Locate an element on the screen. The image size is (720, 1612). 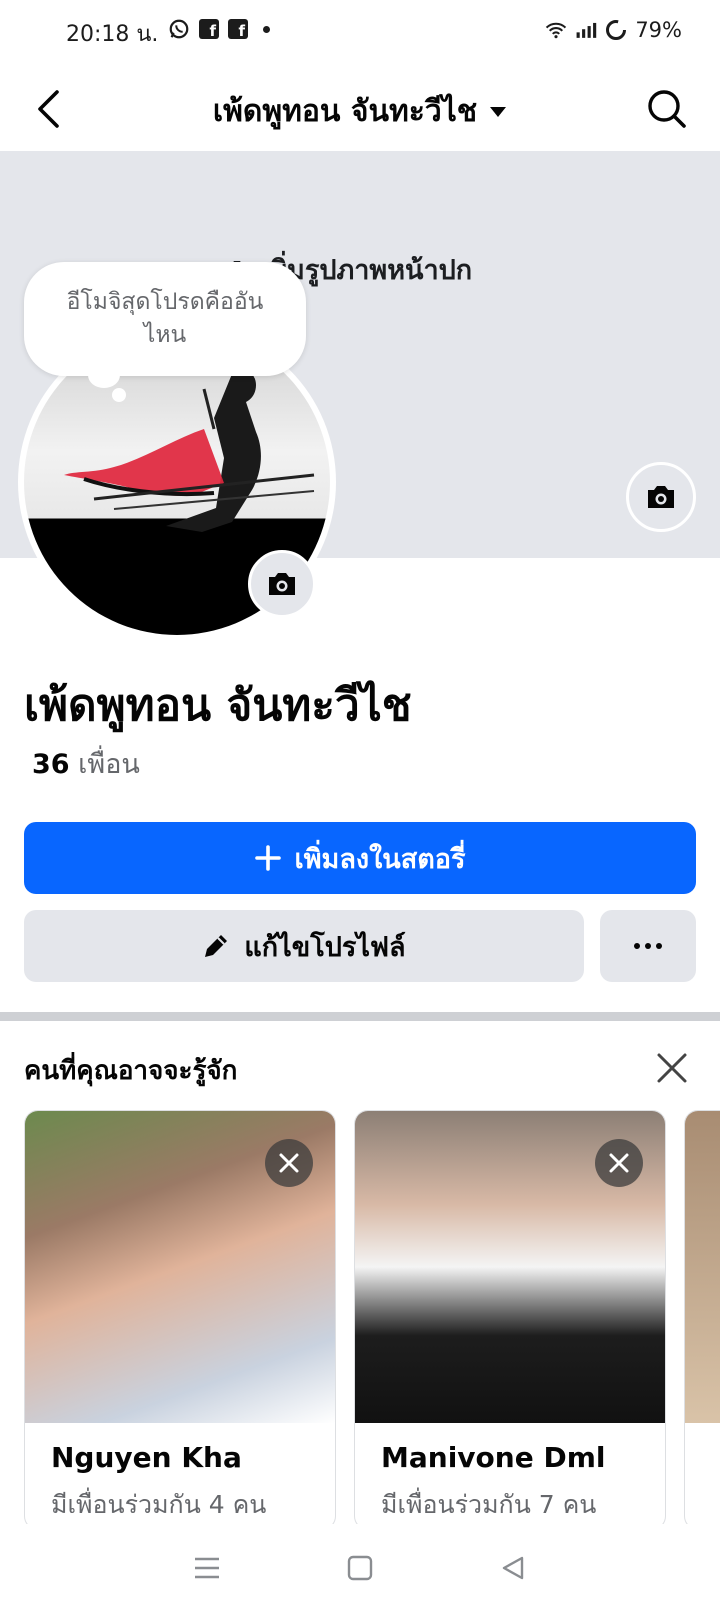
suggestion-name: Manivone Dml is located at coordinates (493, 1457).